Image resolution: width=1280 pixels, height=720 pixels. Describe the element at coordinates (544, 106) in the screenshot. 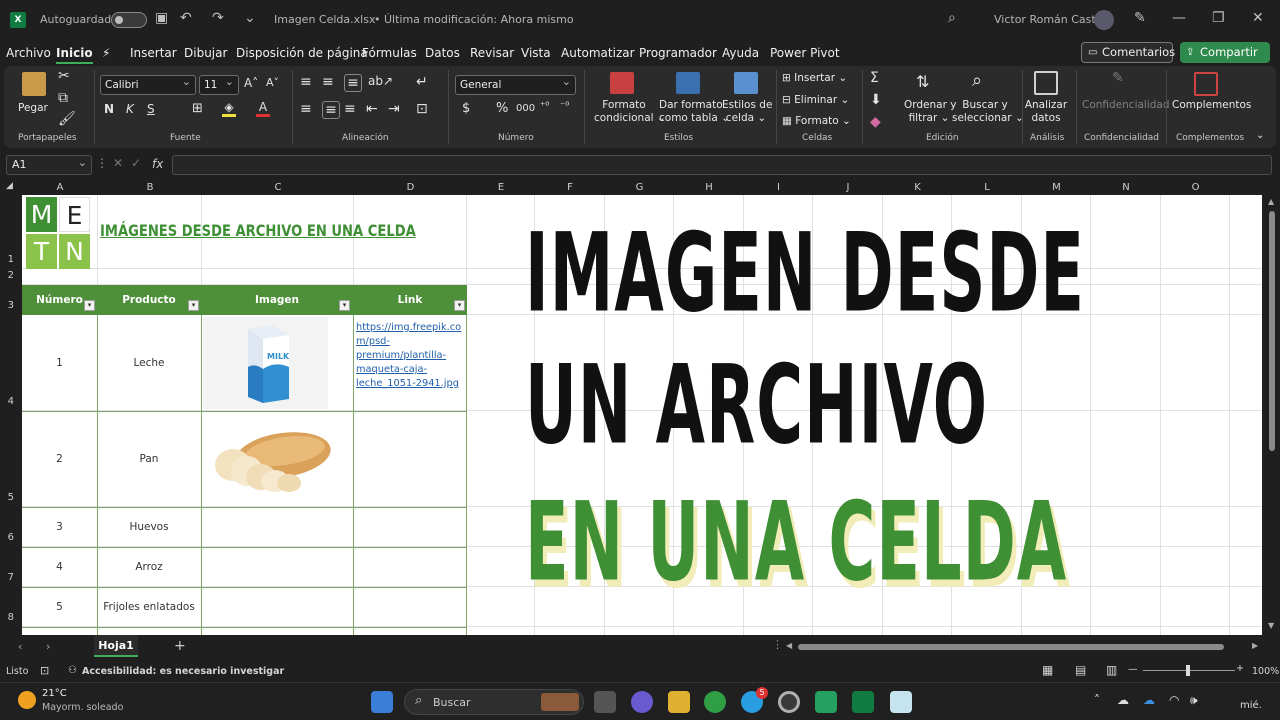

I see `increase-decimal-icon: ⁺⁰` at that location.